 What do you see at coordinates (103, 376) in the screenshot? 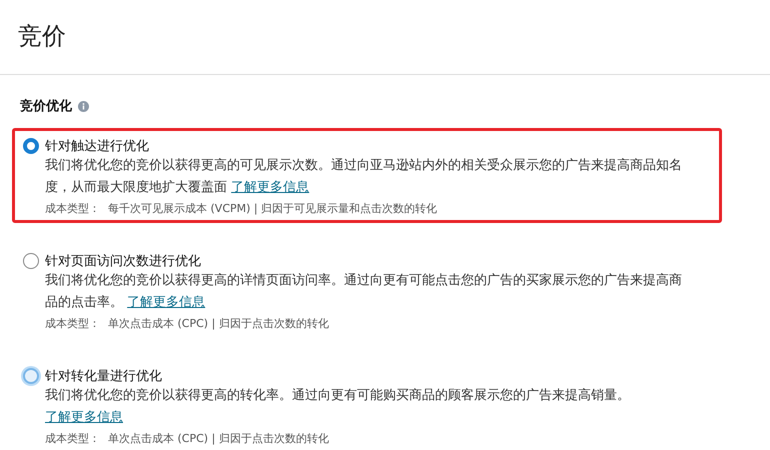
I see `option-label: 针对转化量进行优化` at bounding box center [103, 376].